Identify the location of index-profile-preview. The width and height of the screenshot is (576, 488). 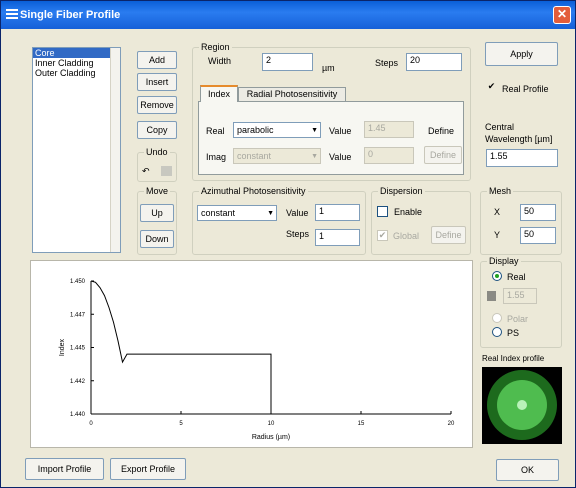
(522, 405).